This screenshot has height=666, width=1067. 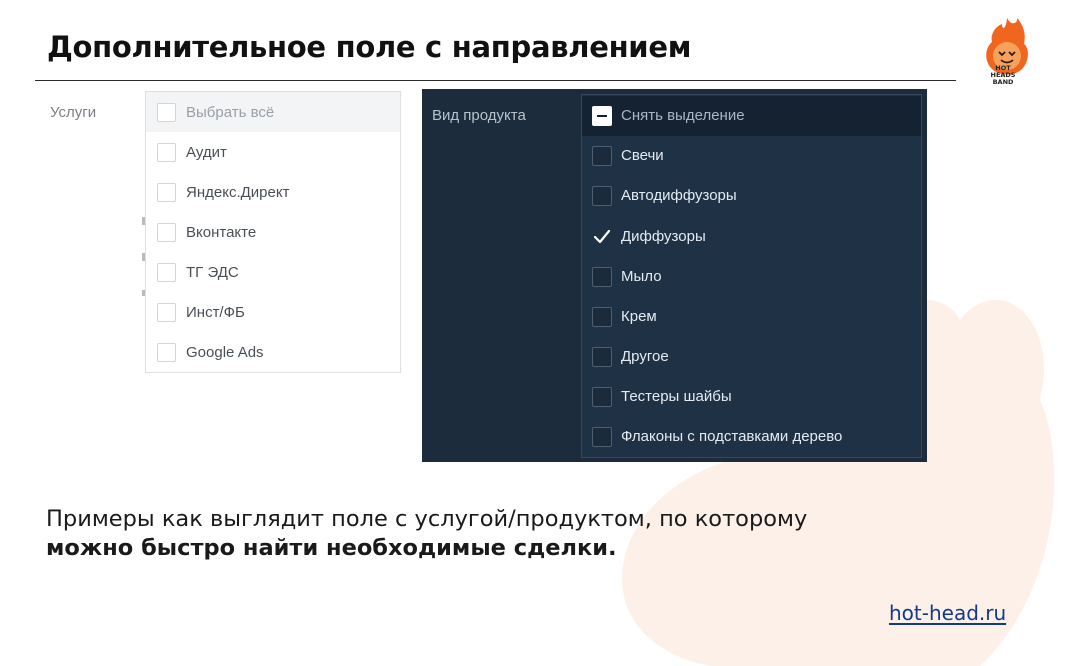 What do you see at coordinates (225, 352) in the screenshot?
I see `option-label: Google Ads` at bounding box center [225, 352].